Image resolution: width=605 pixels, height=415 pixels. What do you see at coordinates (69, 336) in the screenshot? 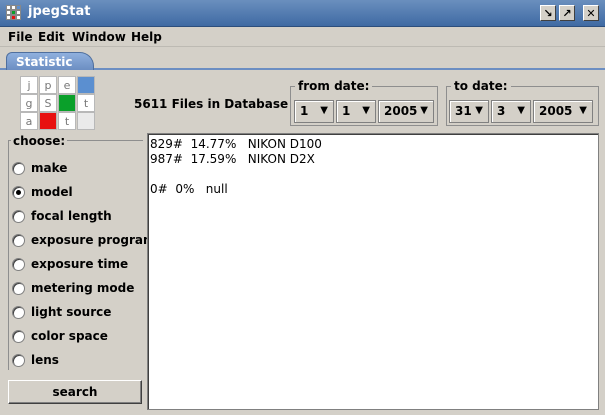
I see `radio-label: color space` at bounding box center [69, 336].